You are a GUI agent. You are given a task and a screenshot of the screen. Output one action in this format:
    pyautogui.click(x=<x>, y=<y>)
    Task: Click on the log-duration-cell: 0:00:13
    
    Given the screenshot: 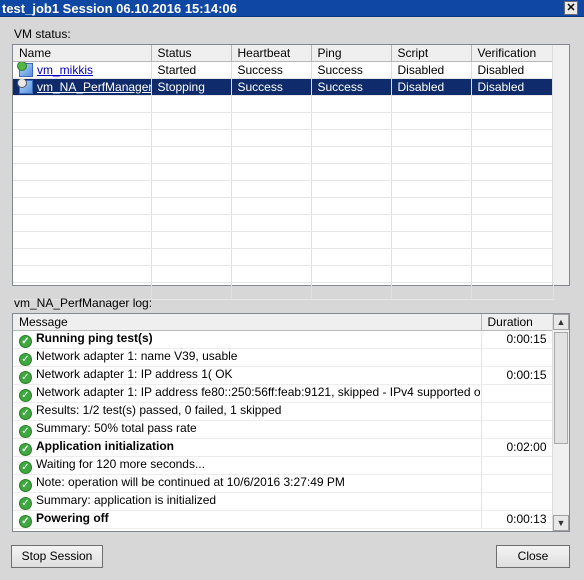 What is the action you would take?
    pyautogui.click(x=517, y=519)
    